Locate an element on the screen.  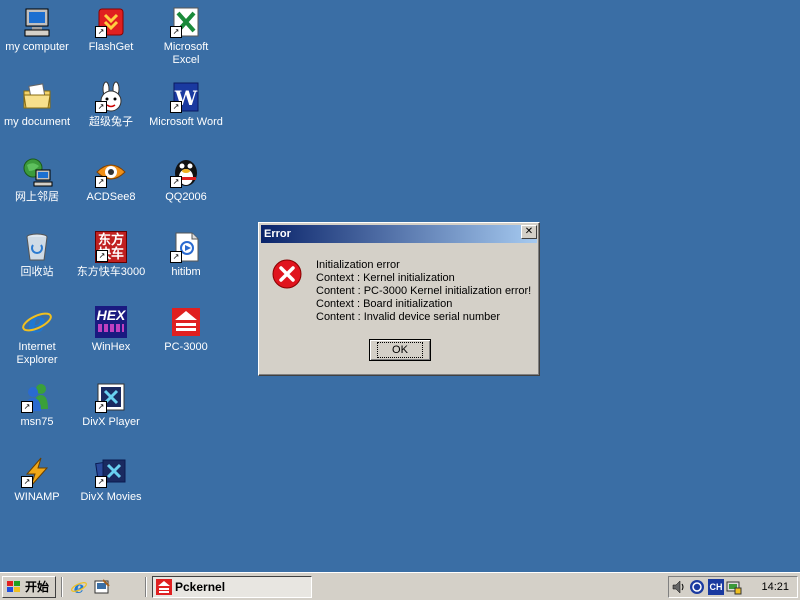
desktop-icon-acdsee8: ↗ ACDSee8 is located at coordinates (111, 188).